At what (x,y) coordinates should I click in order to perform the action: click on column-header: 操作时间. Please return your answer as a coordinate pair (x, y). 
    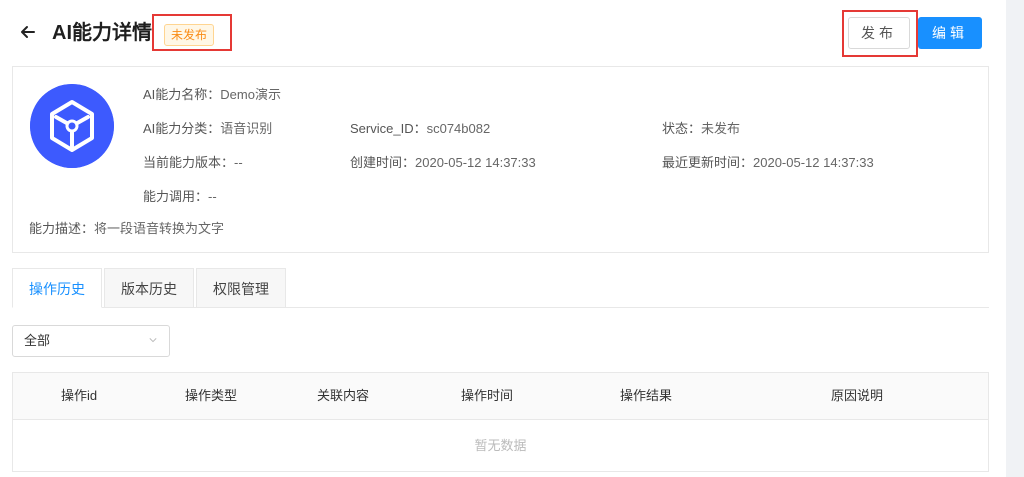
    Looking at the image, I should click on (486, 395).